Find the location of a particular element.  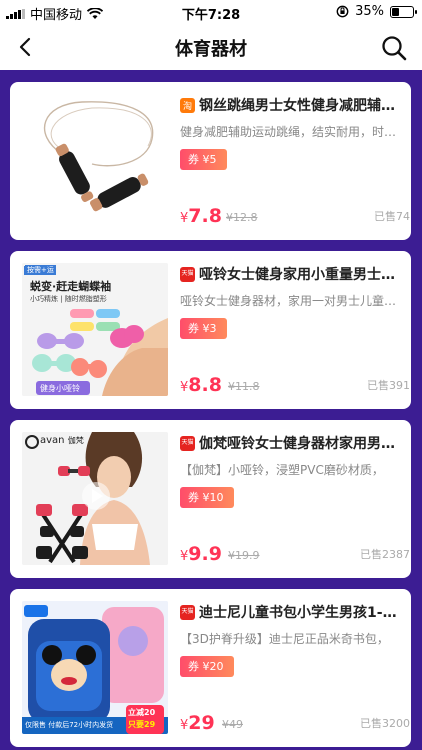

price: ¥7.8 is located at coordinates (201, 216).